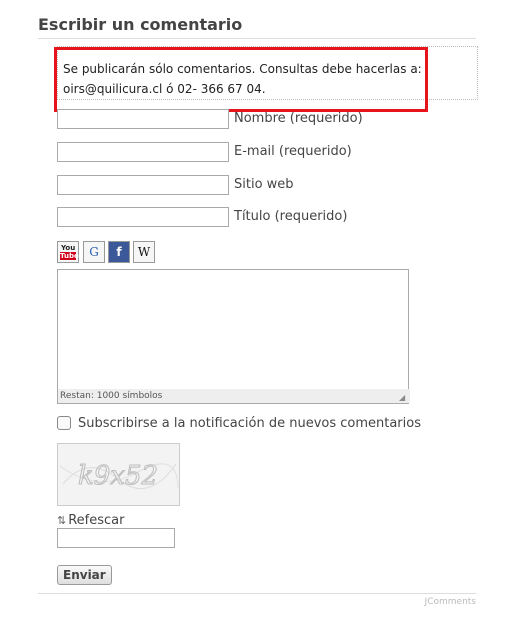  Describe the element at coordinates (450, 602) in the screenshot. I see `footer-credit: JComments` at that location.